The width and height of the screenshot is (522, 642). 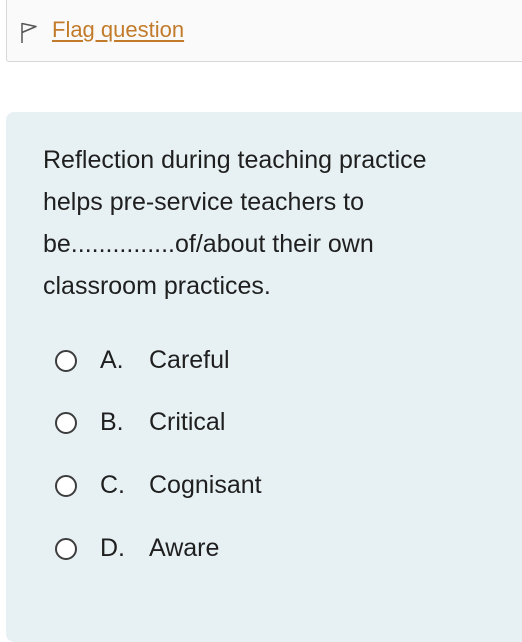 What do you see at coordinates (184, 548) in the screenshot?
I see `option-label: Aware` at bounding box center [184, 548].